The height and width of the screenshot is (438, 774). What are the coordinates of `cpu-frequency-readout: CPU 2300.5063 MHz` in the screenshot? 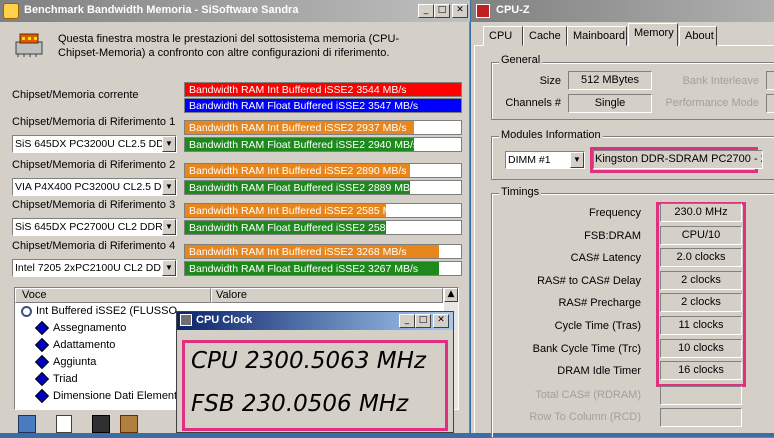 It's located at (308, 361).